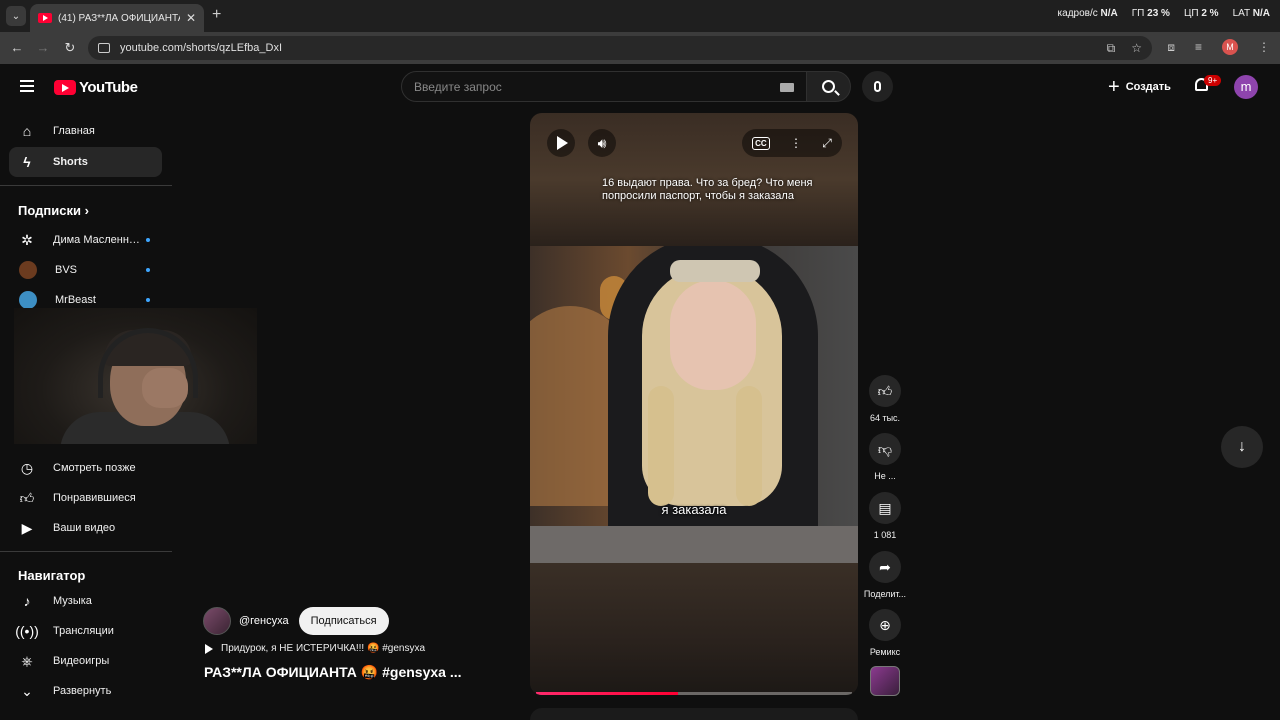  Describe the element at coordinates (85, 270) in the screenshot. I see `sidebar-subscription: BVS` at that location.